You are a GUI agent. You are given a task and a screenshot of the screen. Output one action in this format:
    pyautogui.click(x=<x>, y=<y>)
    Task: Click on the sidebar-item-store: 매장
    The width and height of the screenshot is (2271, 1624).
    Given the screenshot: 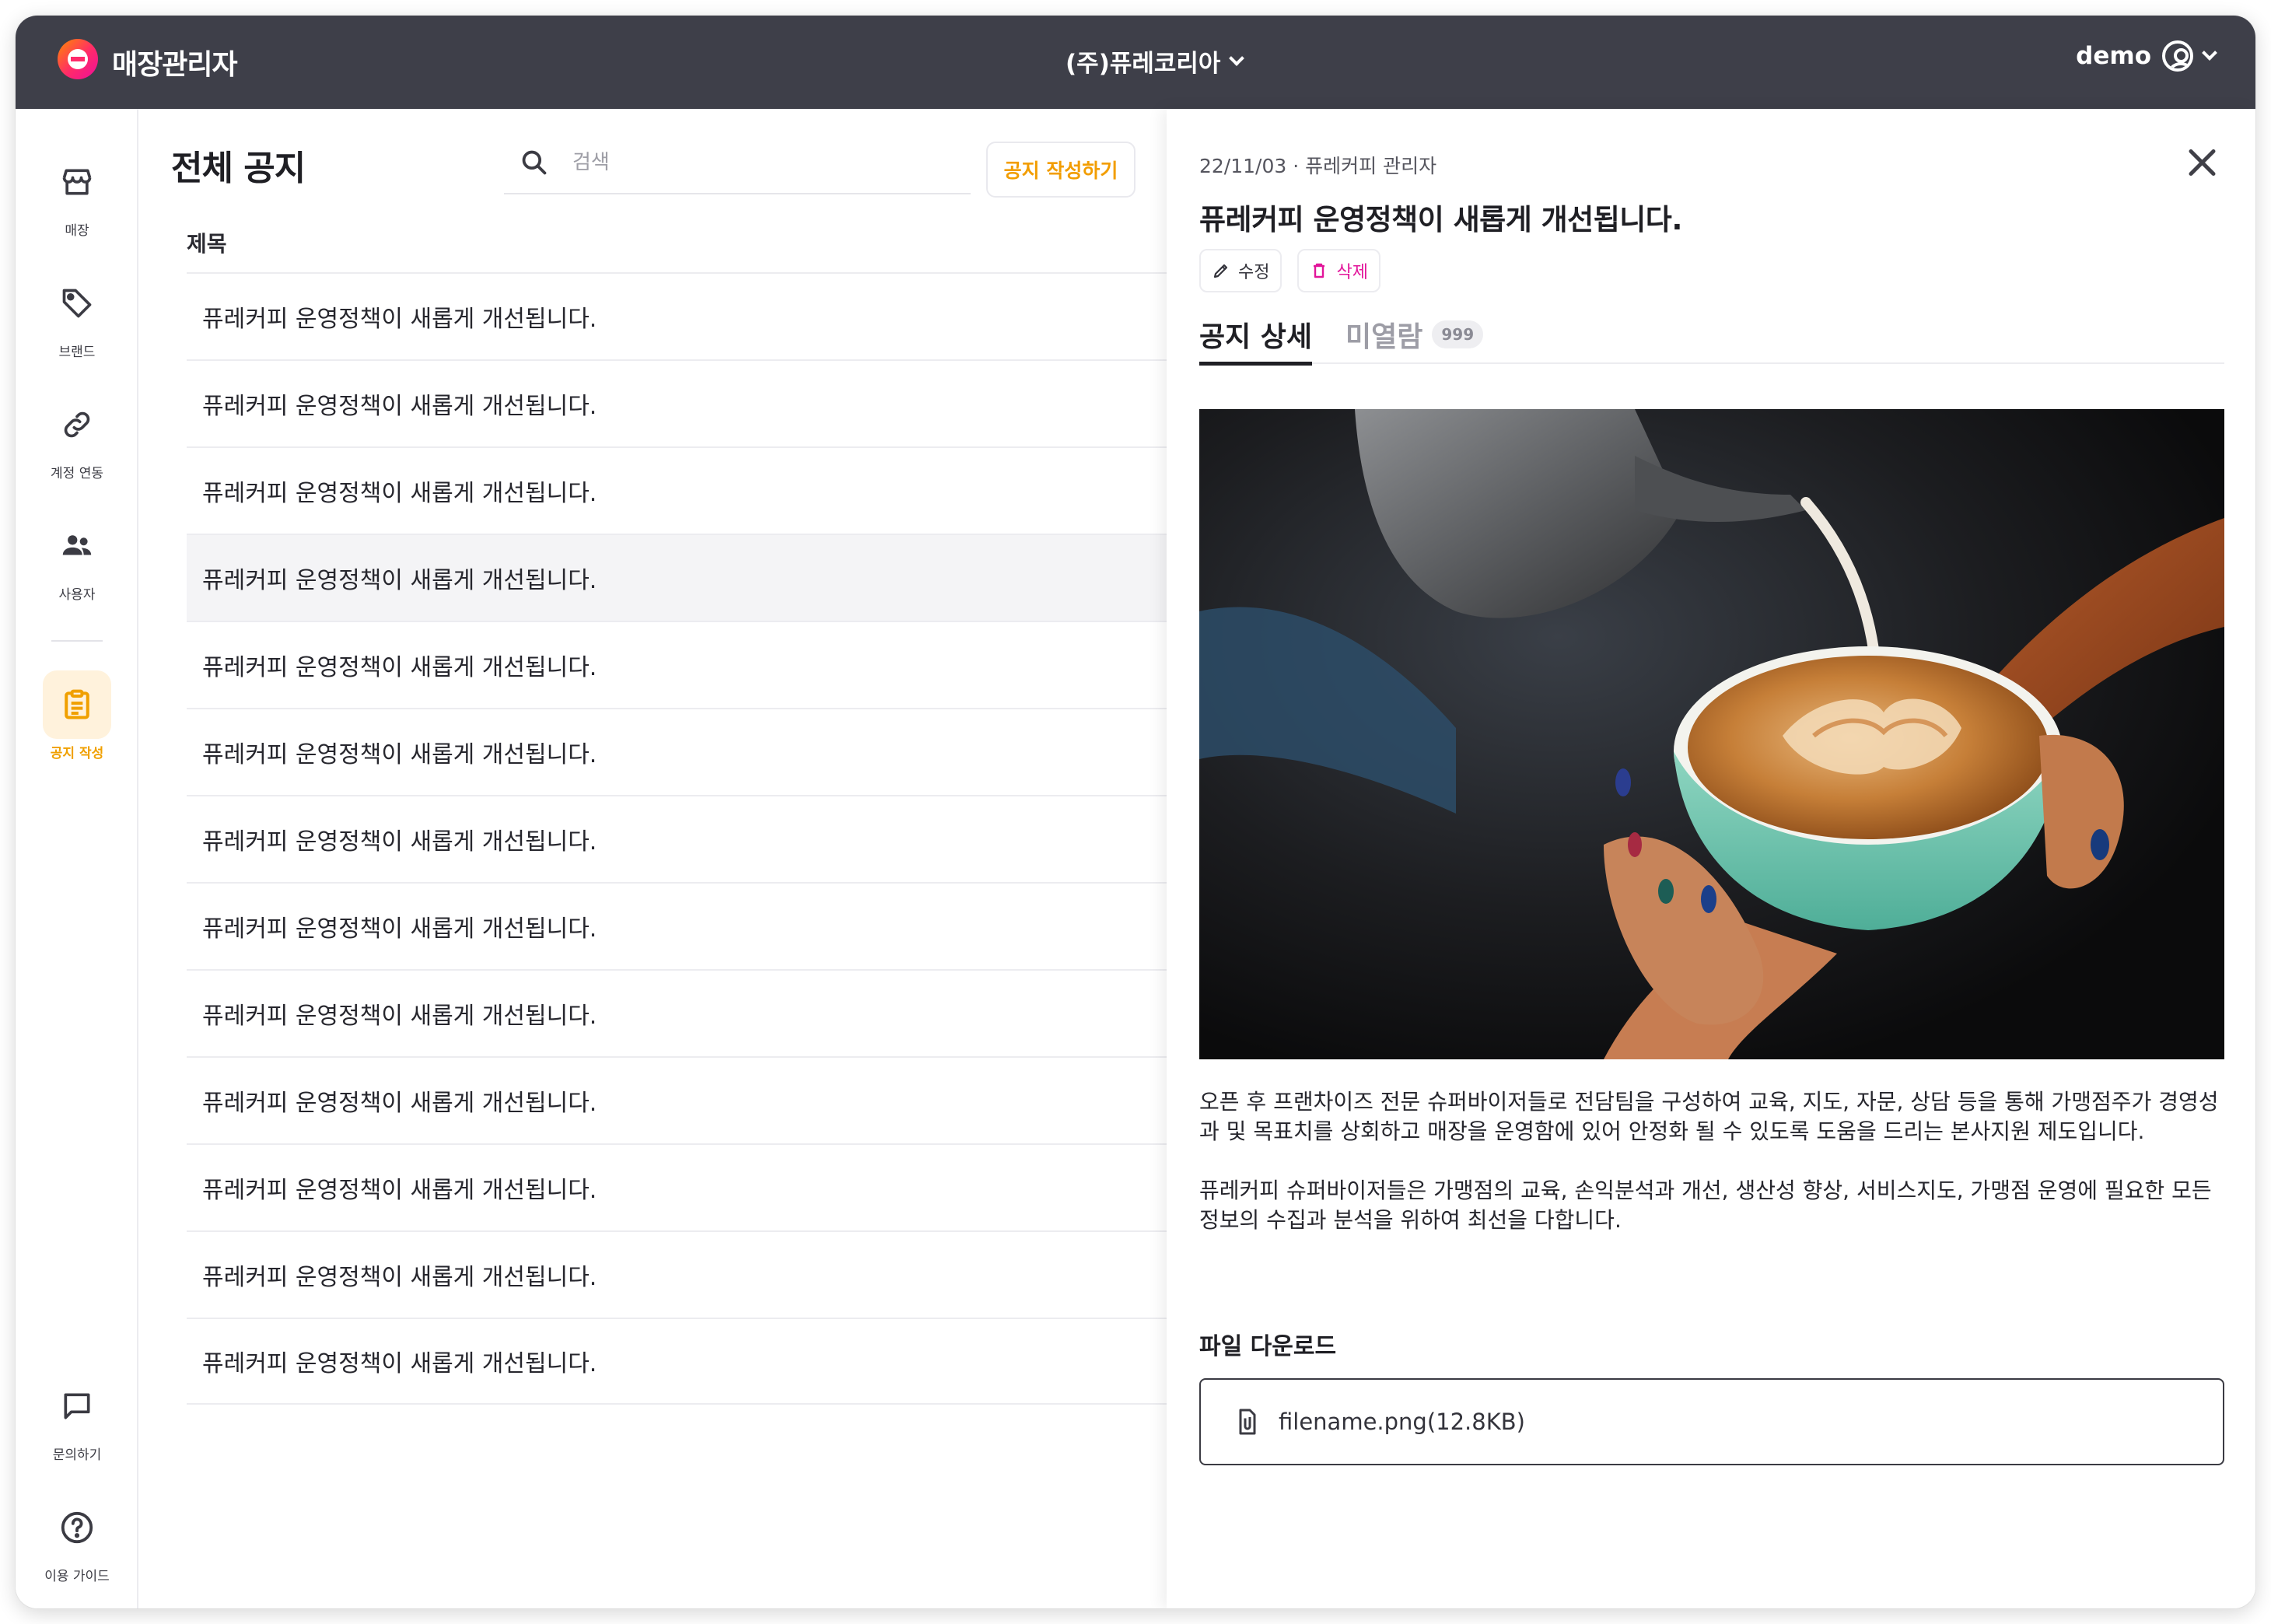 What is the action you would take?
    pyautogui.click(x=77, y=194)
    